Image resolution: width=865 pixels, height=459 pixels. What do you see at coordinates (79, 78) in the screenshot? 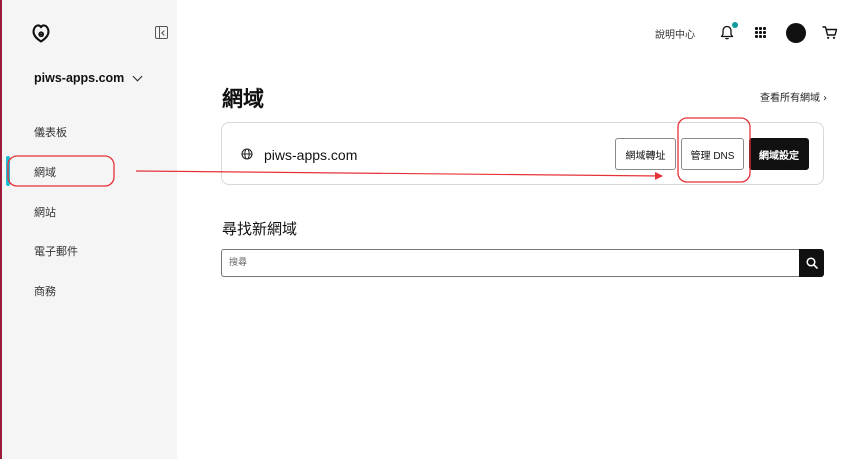
I see `account-name: piws-apps.com` at bounding box center [79, 78].